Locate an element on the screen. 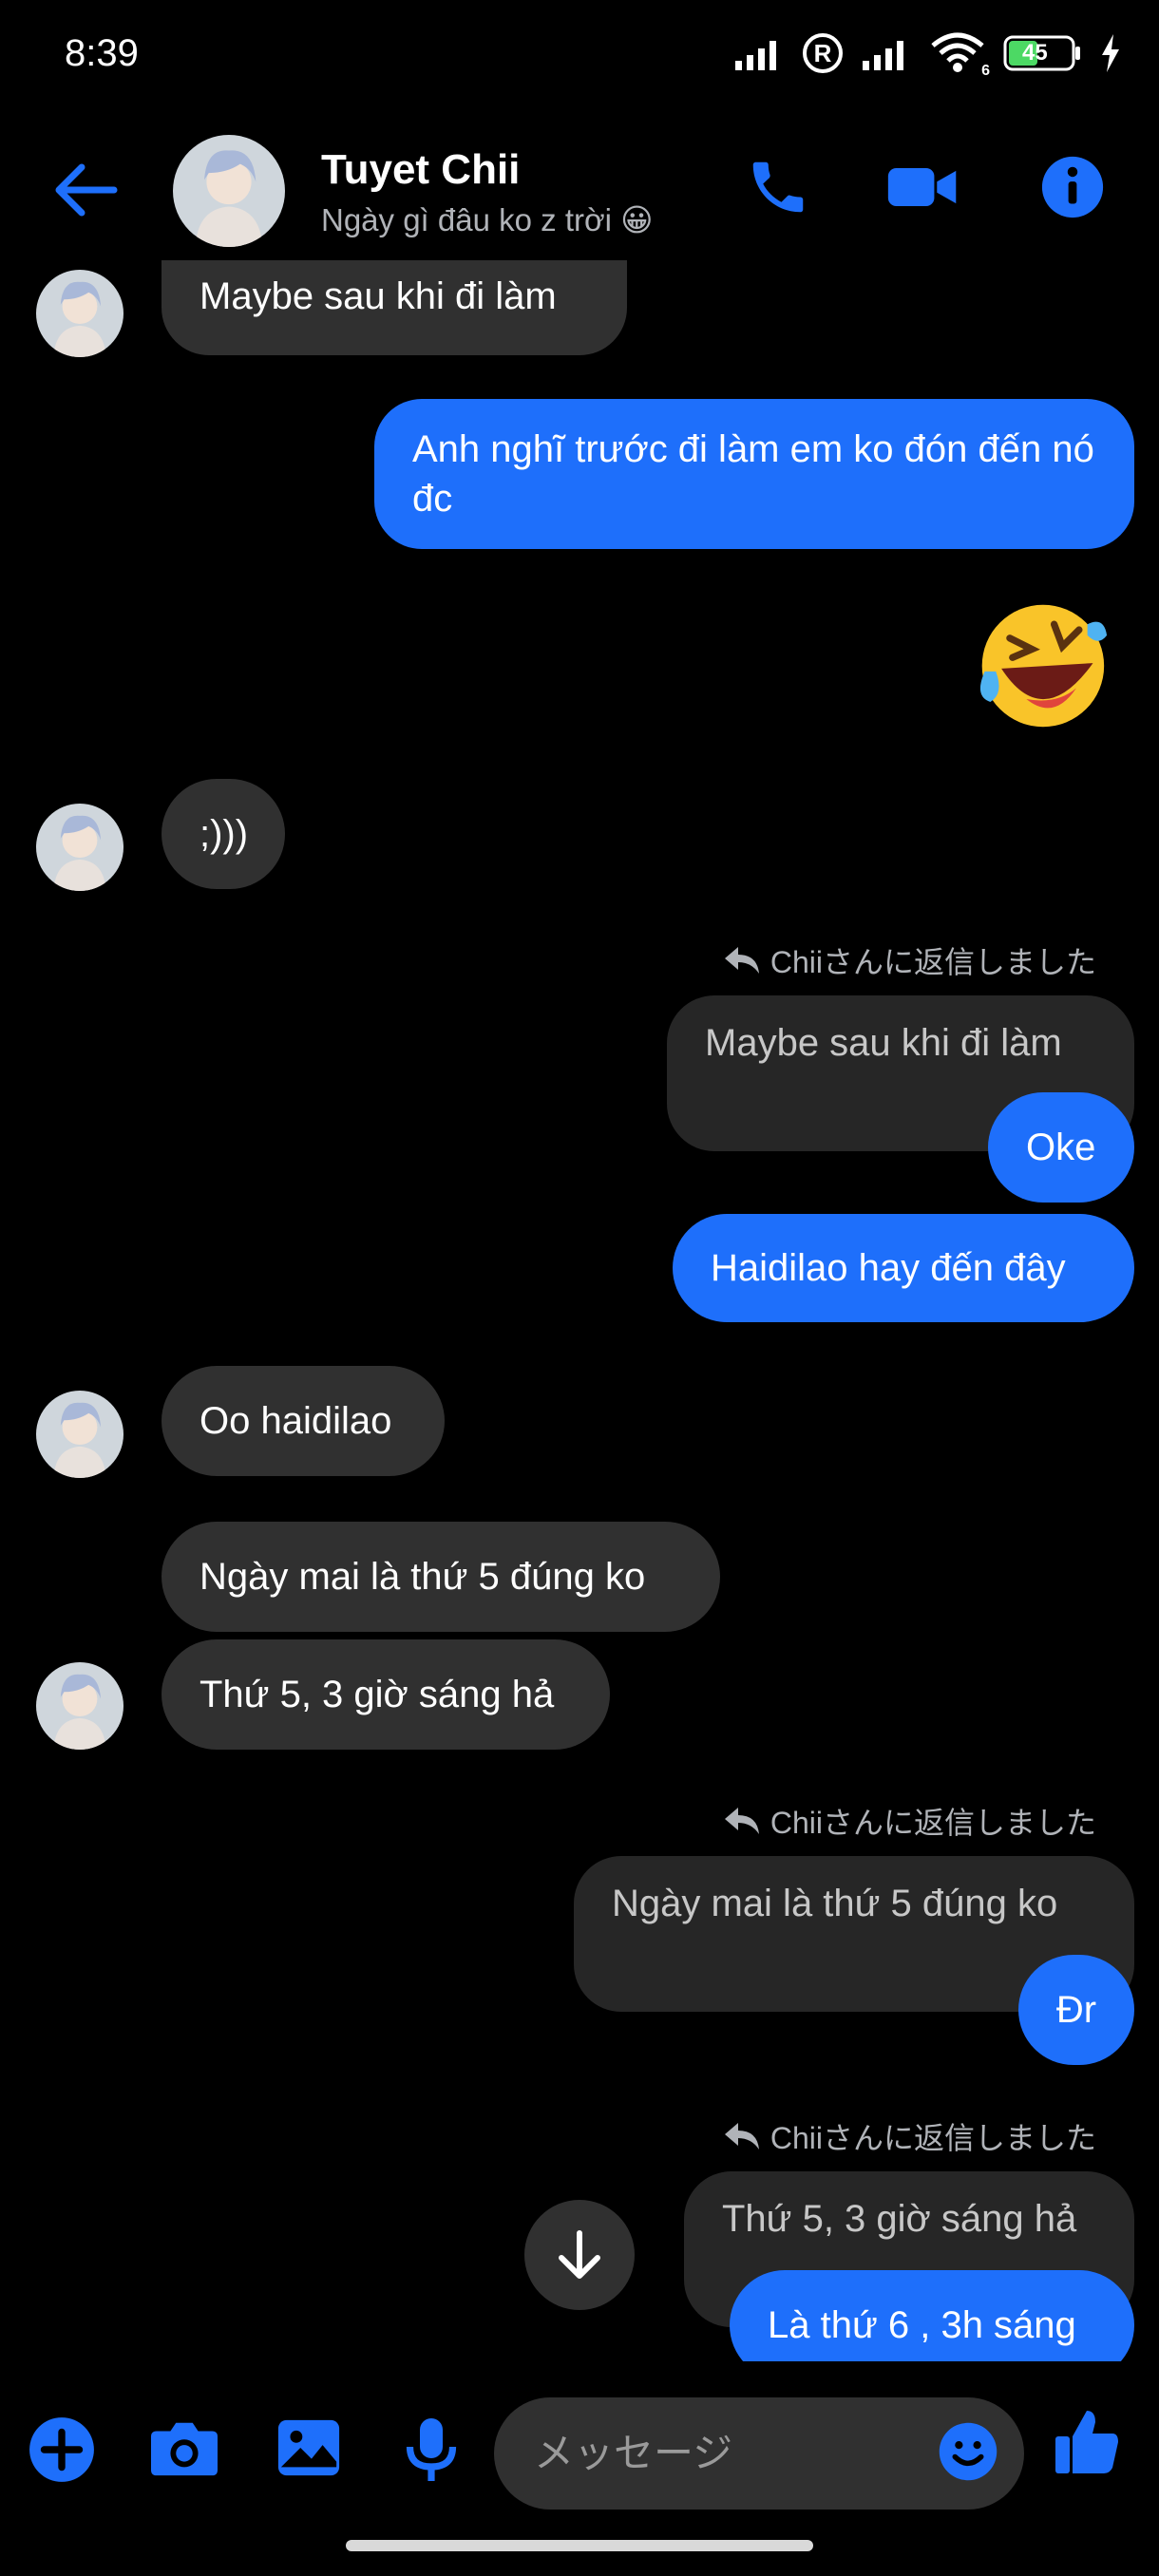 The width and height of the screenshot is (1159, 2576). image-icon is located at coordinates (309, 2448).